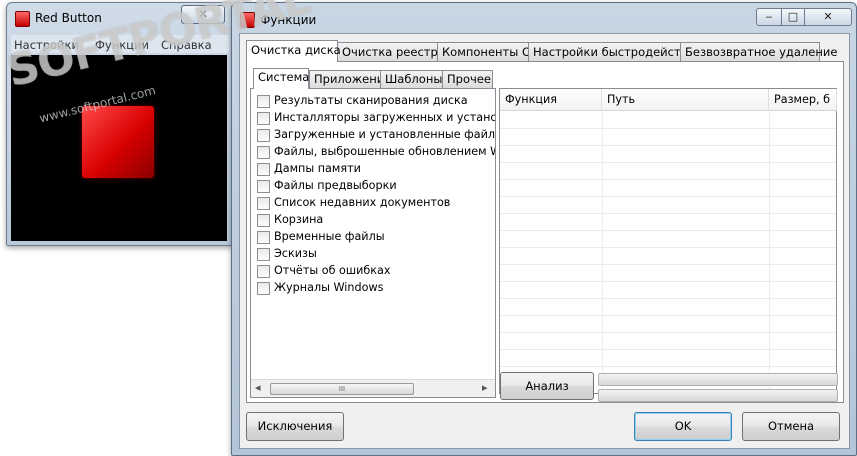 The height and width of the screenshot is (456, 857). Describe the element at coordinates (258, 387) in the screenshot. I see `scroll-left-icon: ◂` at that location.